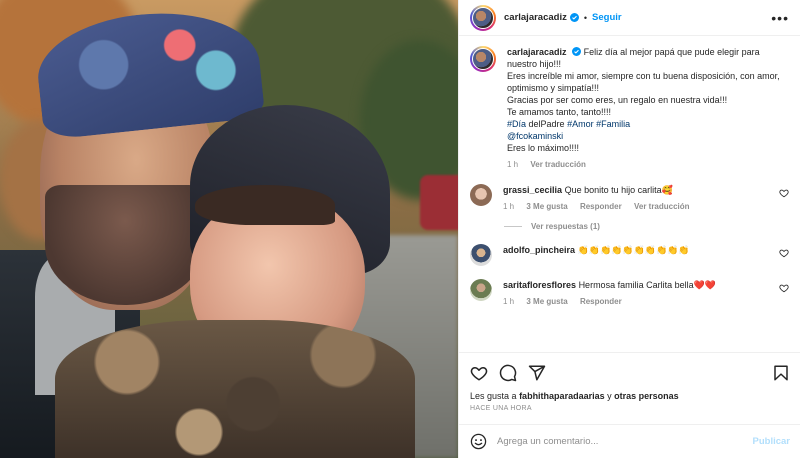 This screenshot has width=800, height=458. I want to click on other-likers-link: otras personas, so click(646, 396).